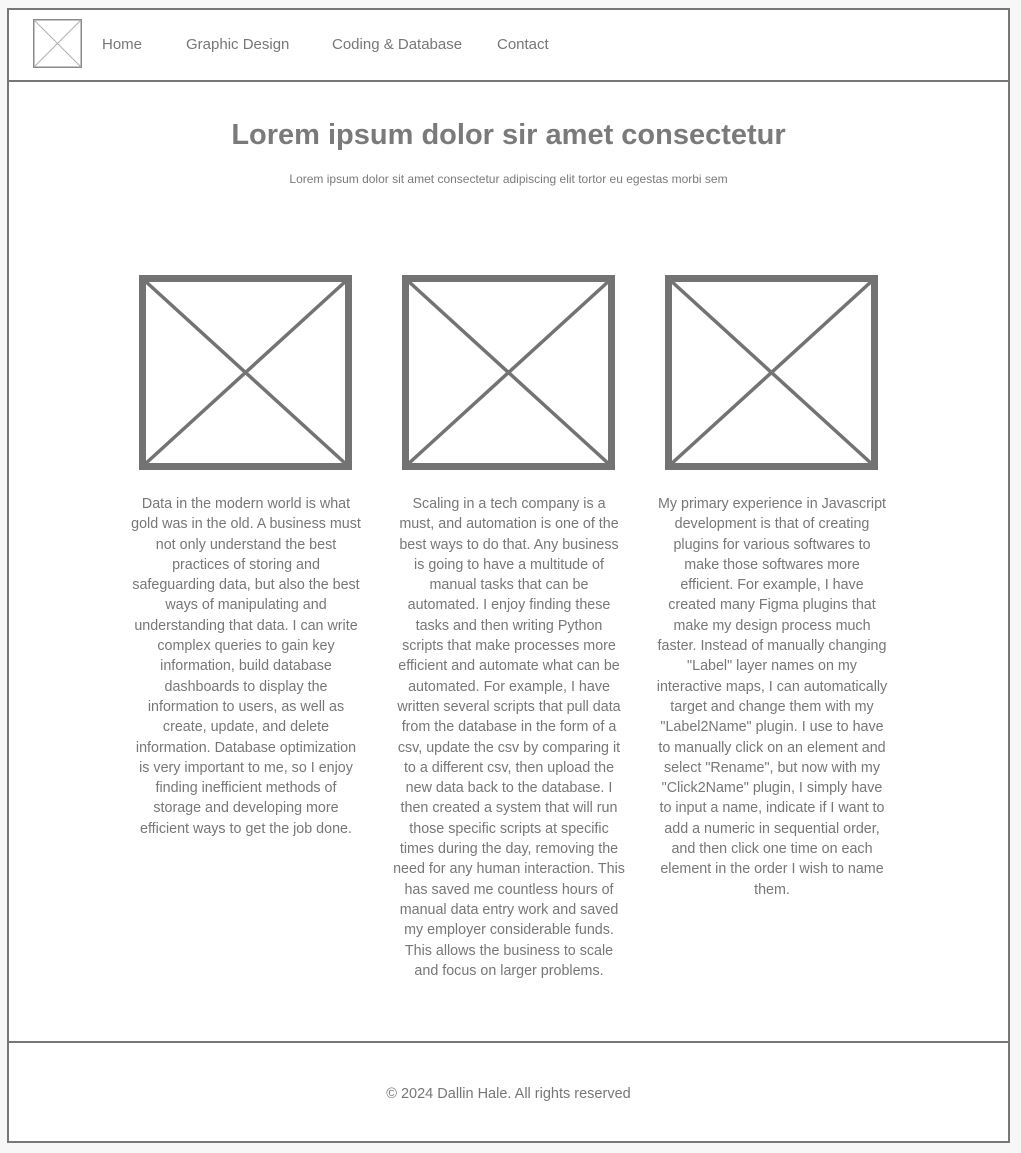 The image size is (1021, 1153). Describe the element at coordinates (57, 43) in the screenshot. I see `logo-placeholder-icon` at that location.